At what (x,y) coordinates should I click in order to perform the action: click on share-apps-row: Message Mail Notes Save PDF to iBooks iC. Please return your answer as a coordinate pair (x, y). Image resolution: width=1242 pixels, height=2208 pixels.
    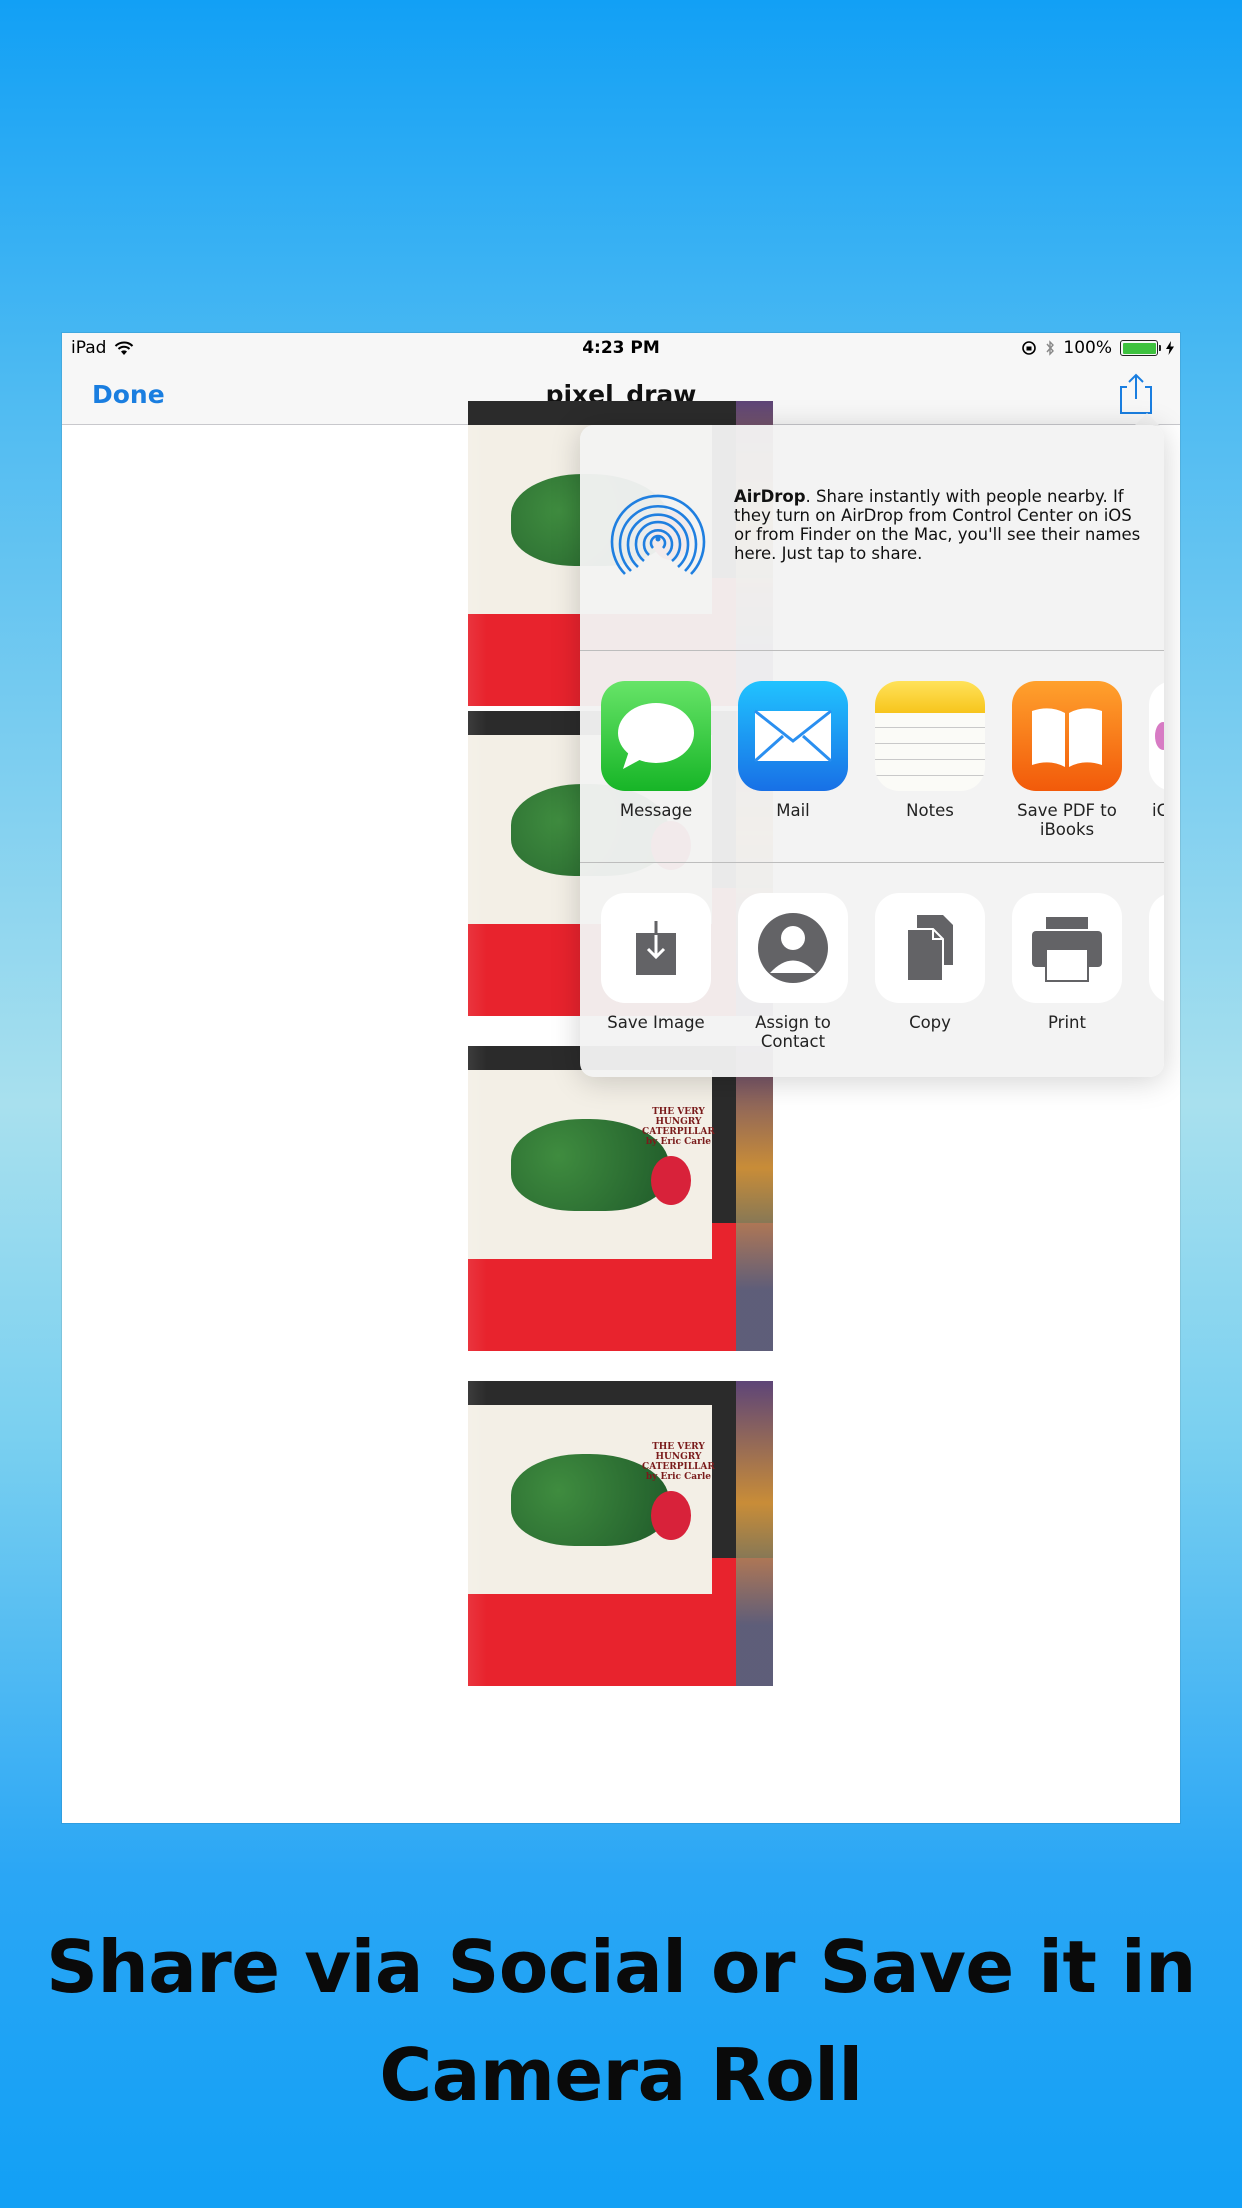
    Looking at the image, I should click on (872, 757).